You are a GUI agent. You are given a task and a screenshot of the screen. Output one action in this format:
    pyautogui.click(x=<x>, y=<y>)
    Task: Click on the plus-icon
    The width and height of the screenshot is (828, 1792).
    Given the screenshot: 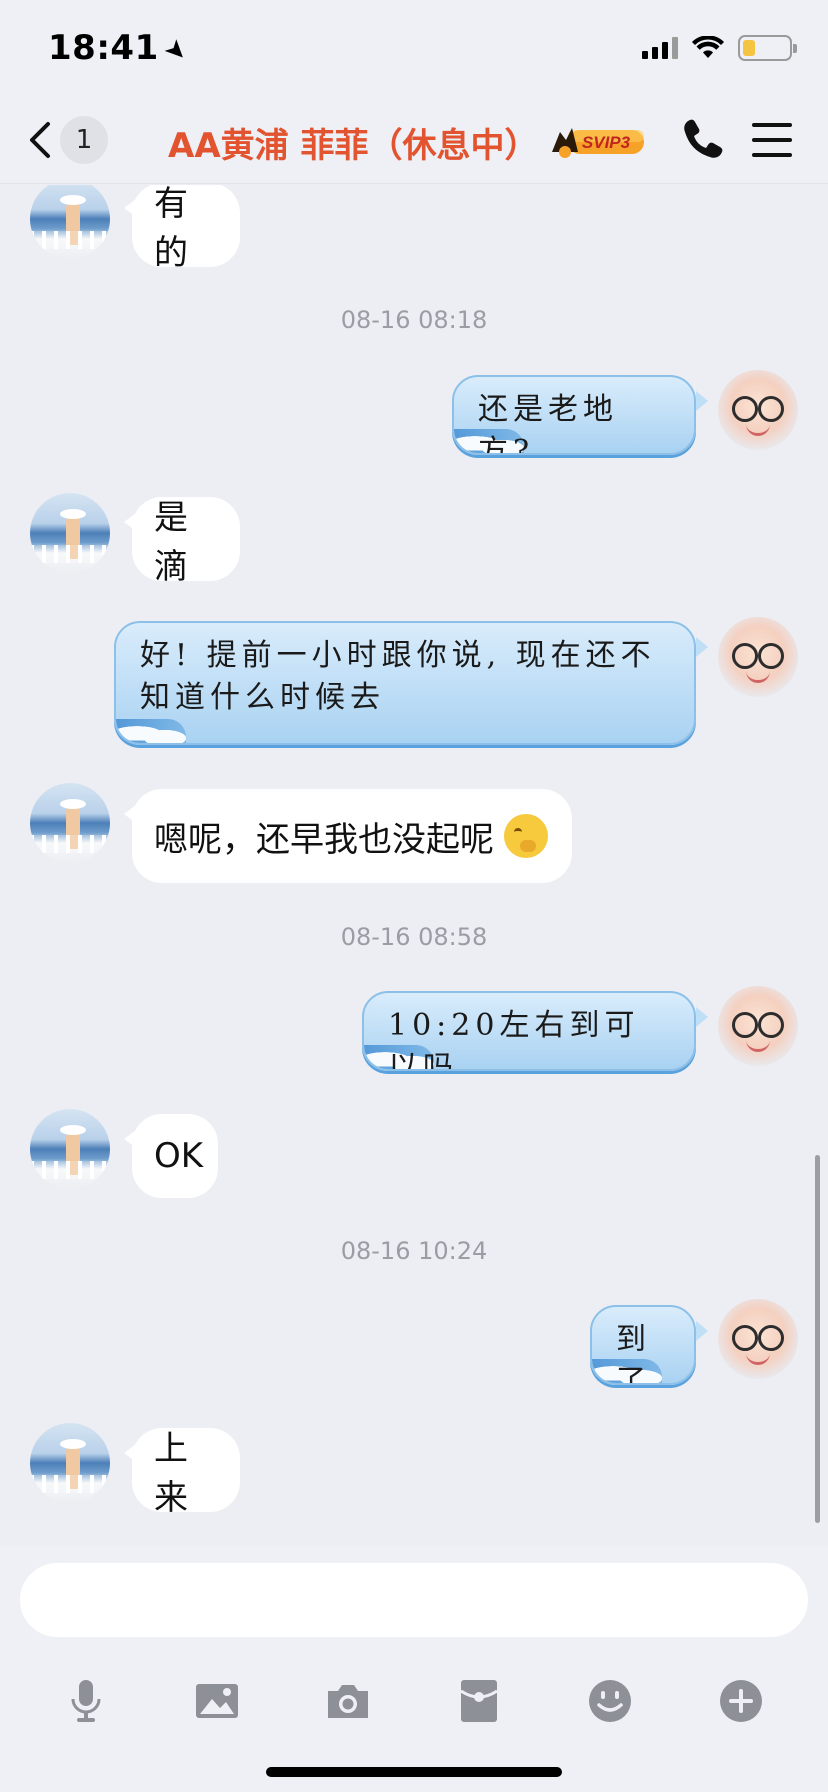 What is the action you would take?
    pyautogui.click(x=741, y=1701)
    